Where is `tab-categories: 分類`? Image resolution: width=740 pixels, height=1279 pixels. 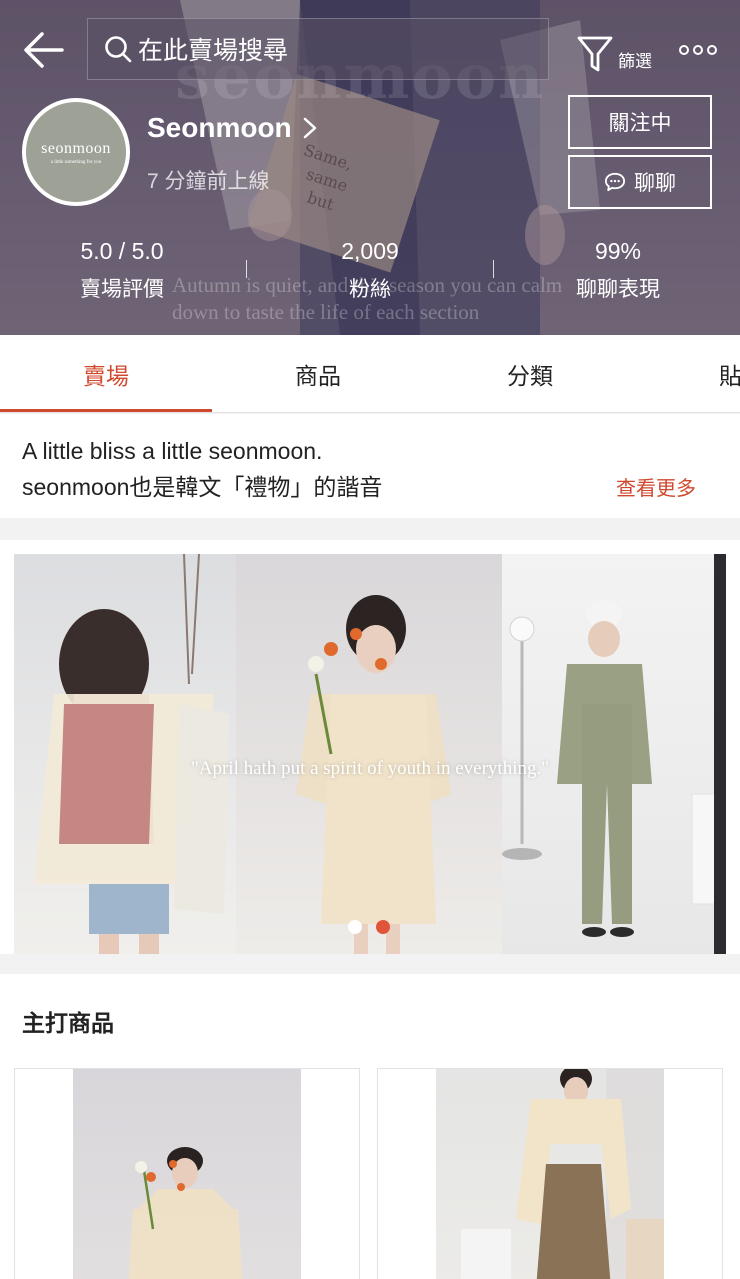 tab-categories: 分類 is located at coordinates (530, 373).